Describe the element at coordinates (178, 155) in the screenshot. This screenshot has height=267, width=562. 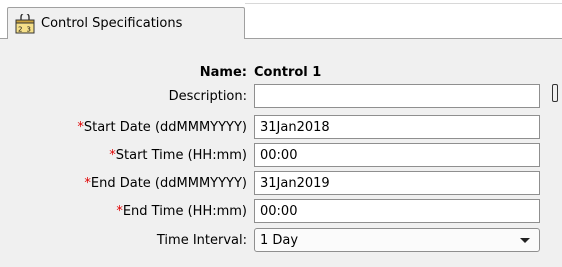
I see `start-time-label: *Start Time (HH:mm)` at that location.